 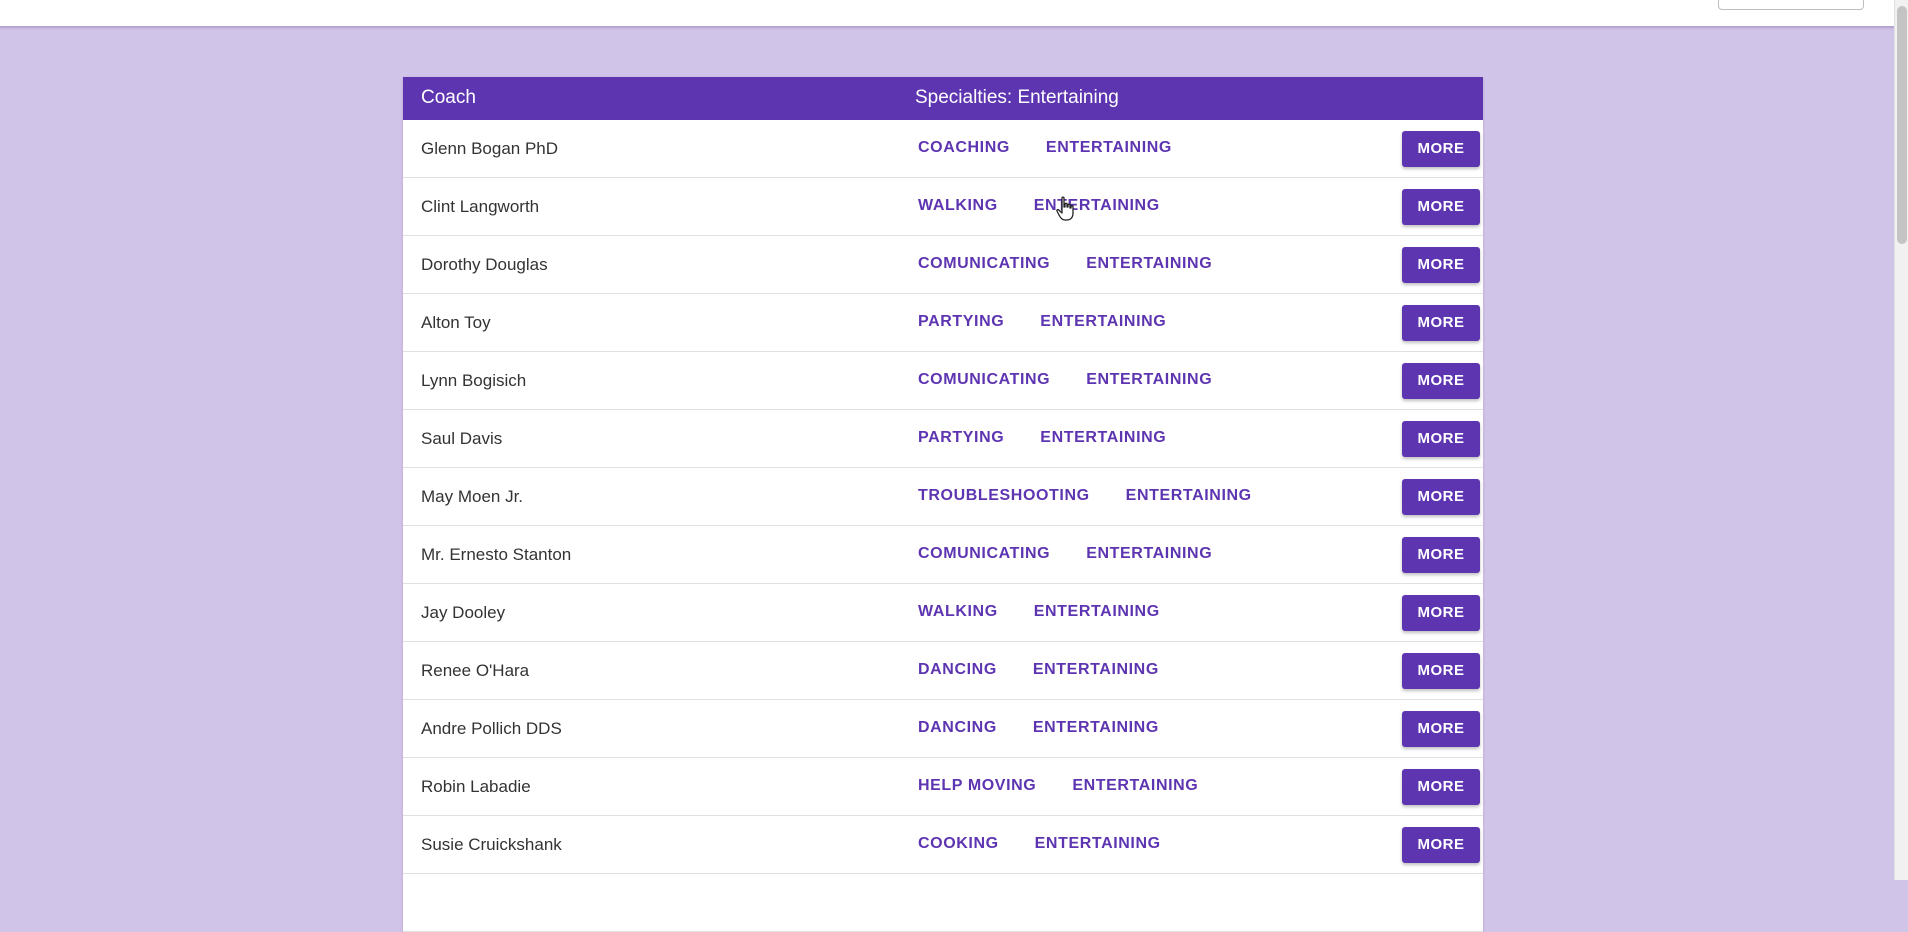 What do you see at coordinates (456, 322) in the screenshot?
I see `coach-name: Alton Toy` at bounding box center [456, 322].